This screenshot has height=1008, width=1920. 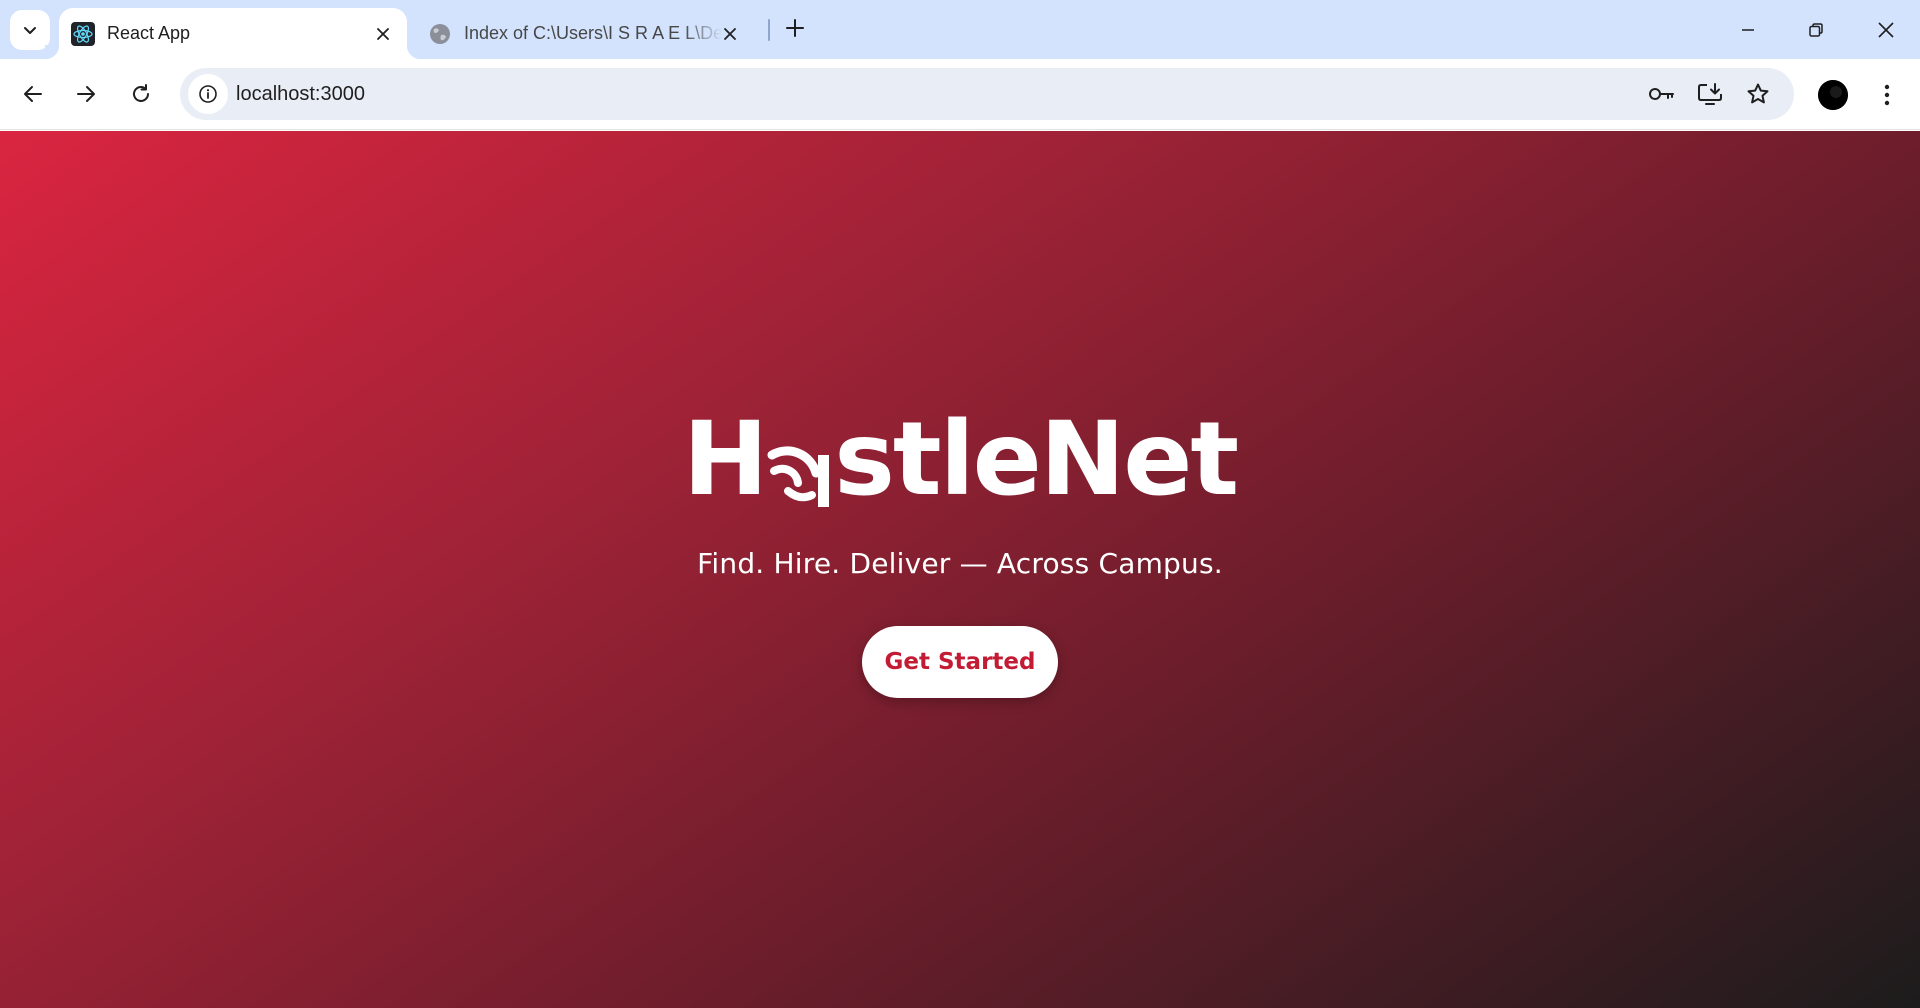 I want to click on tab-title: React App, so click(x=149, y=33).